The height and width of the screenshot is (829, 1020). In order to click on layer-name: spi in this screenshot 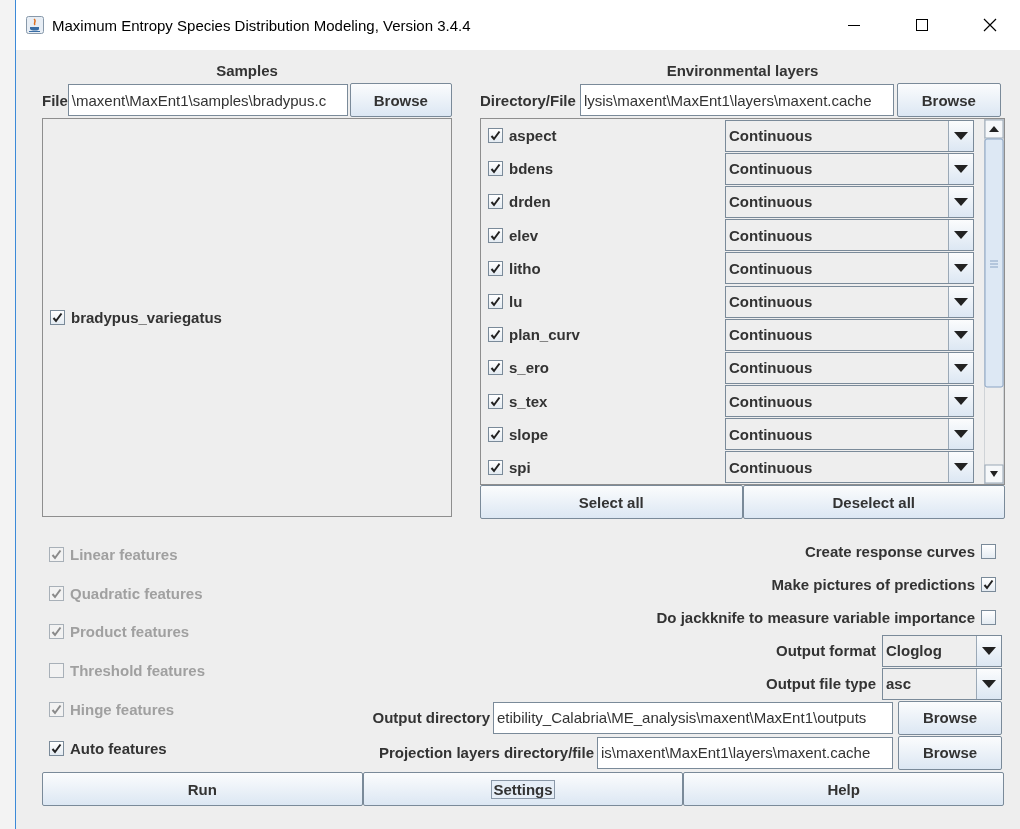, I will do `click(520, 467)`.